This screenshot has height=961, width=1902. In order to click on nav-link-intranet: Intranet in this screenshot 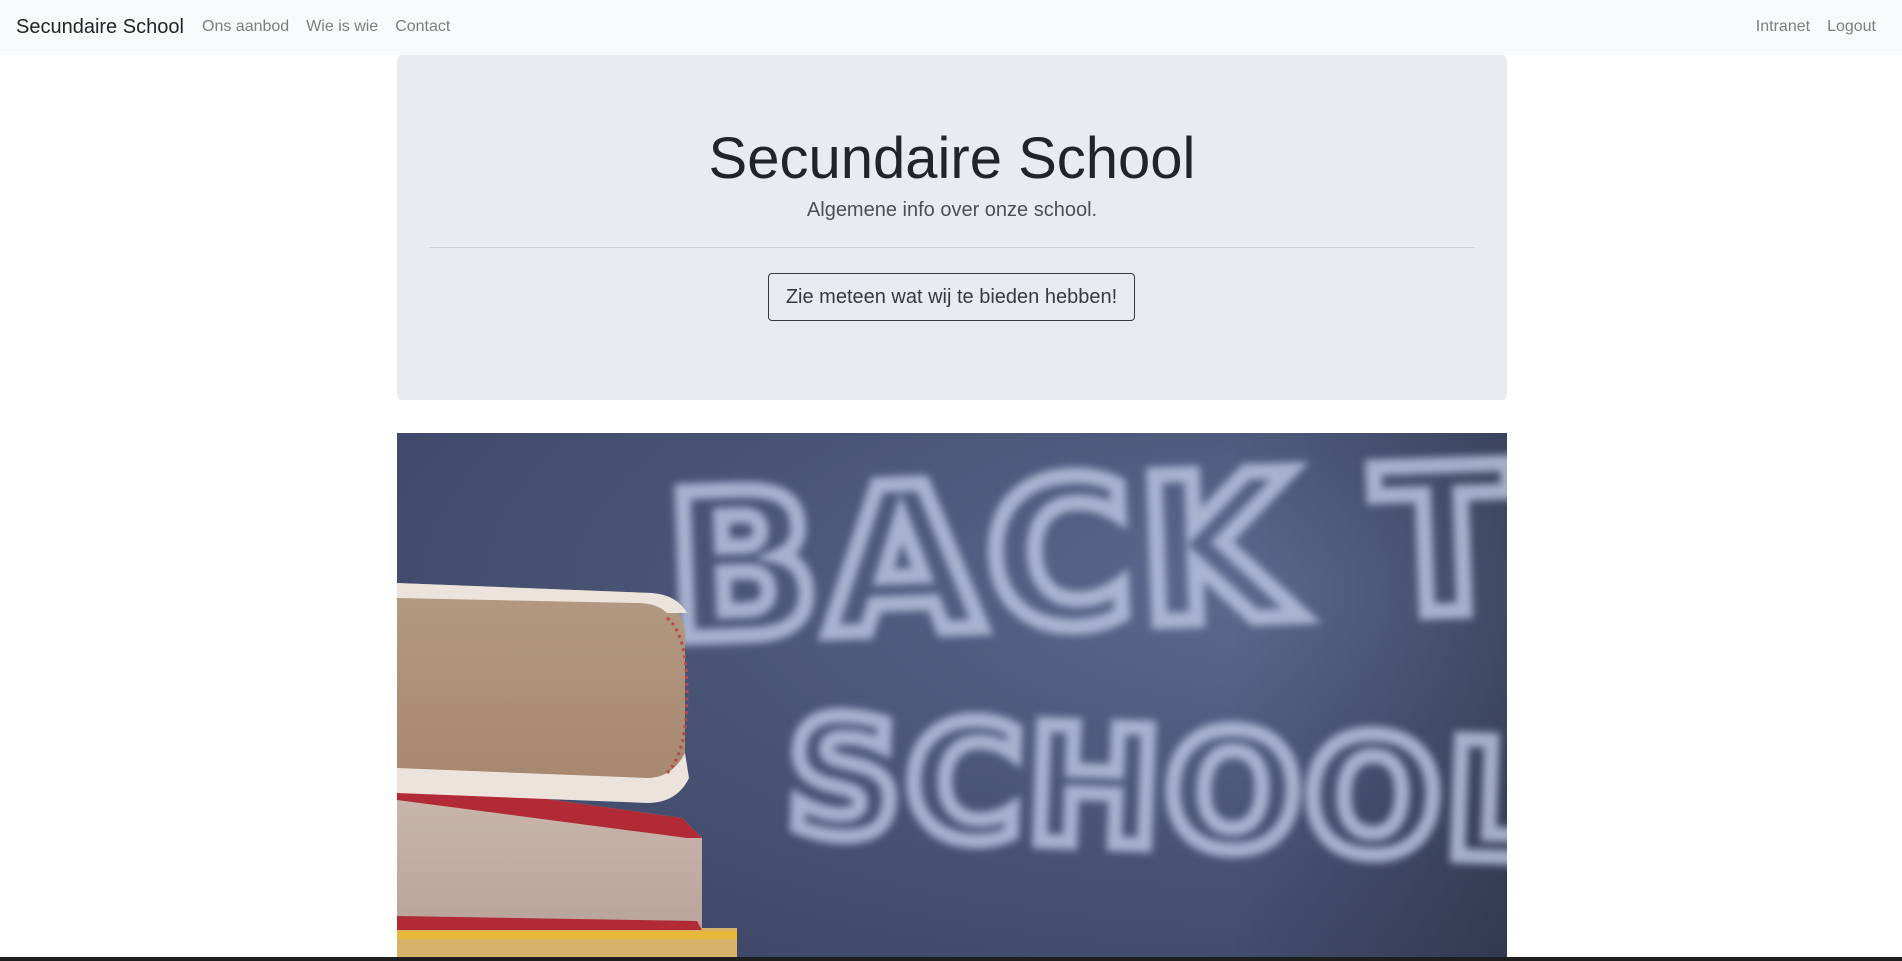, I will do `click(1783, 27)`.